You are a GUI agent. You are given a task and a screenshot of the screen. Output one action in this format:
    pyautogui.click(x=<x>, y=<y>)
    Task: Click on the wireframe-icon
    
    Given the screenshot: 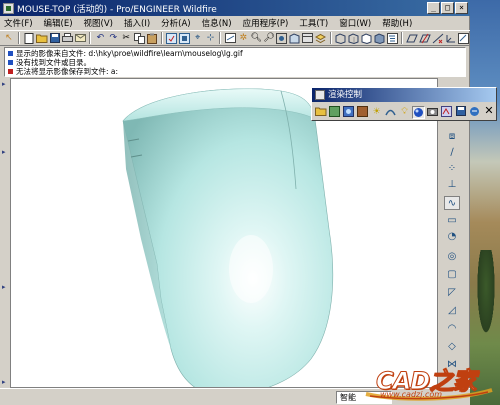 What is the action you would take?
    pyautogui.click(x=341, y=38)
    